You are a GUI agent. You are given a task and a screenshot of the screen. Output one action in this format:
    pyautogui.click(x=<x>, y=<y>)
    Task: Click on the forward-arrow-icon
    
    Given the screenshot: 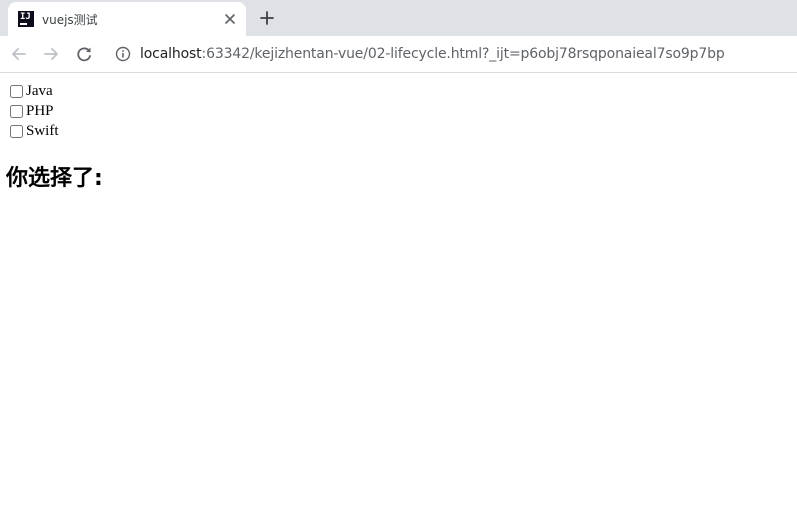 What is the action you would take?
    pyautogui.click(x=51, y=54)
    